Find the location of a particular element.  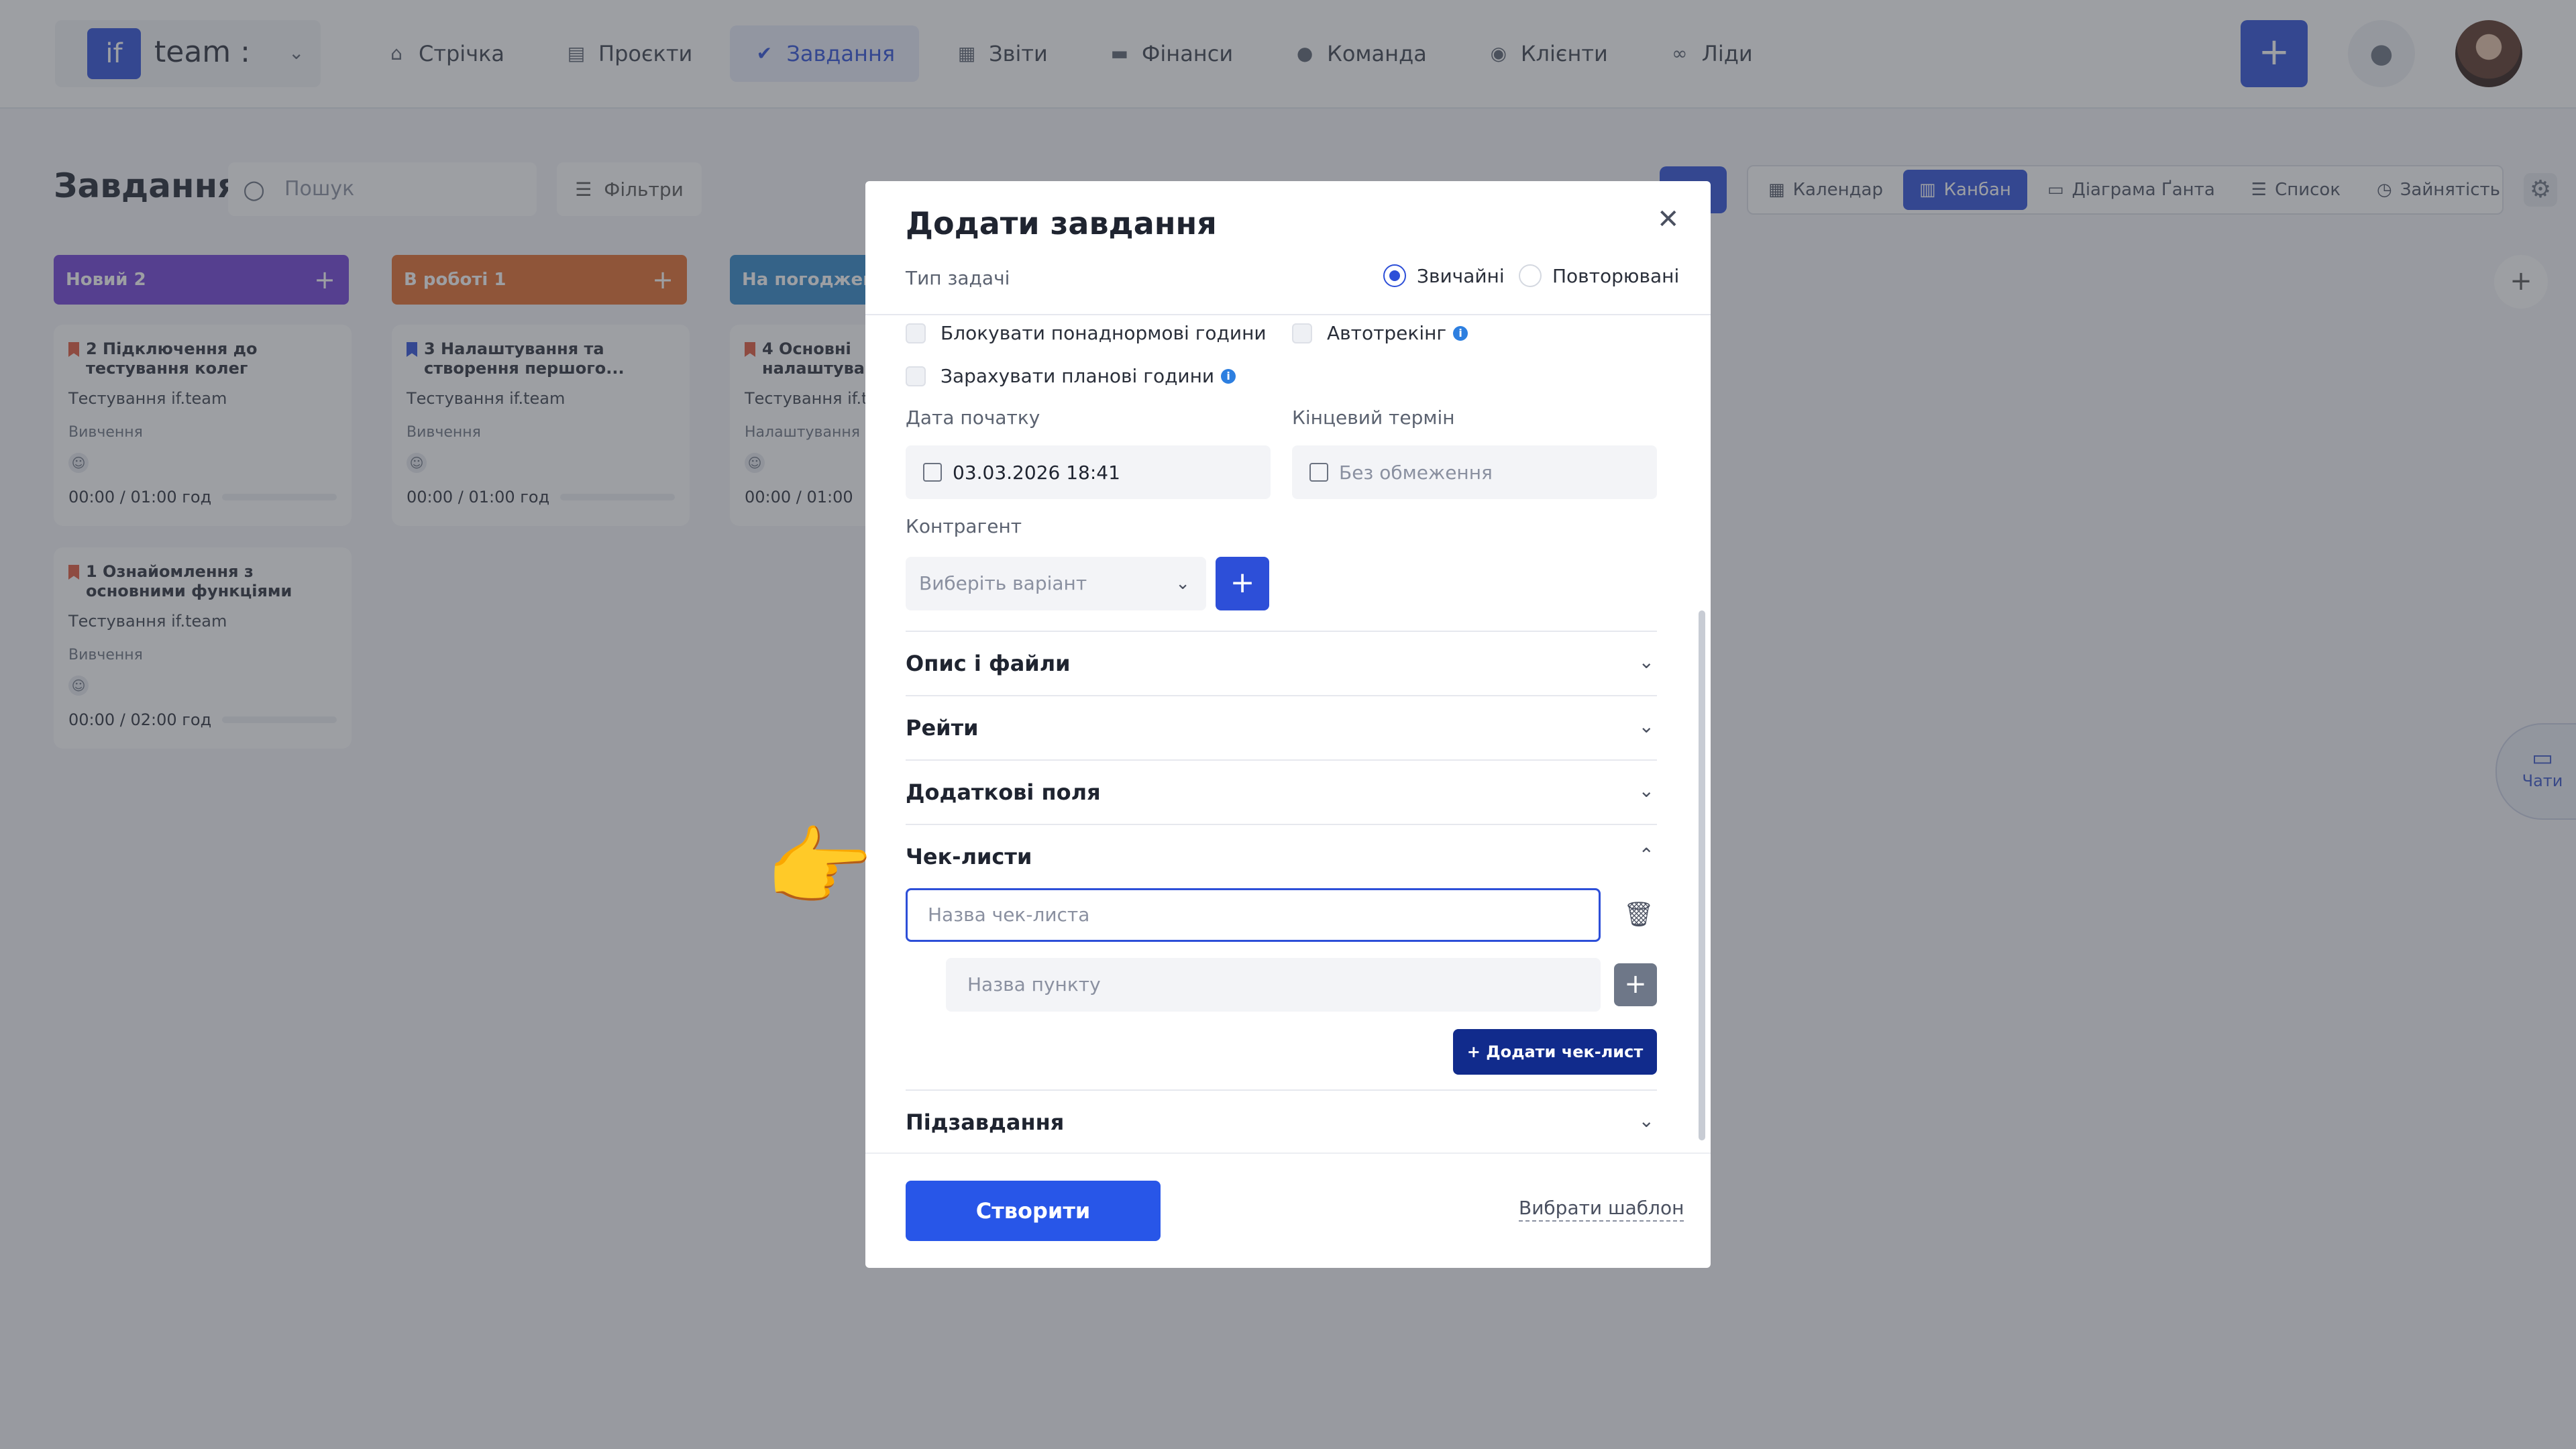

section-checklists: Чек-листи ⌃ is located at coordinates (1281, 856).